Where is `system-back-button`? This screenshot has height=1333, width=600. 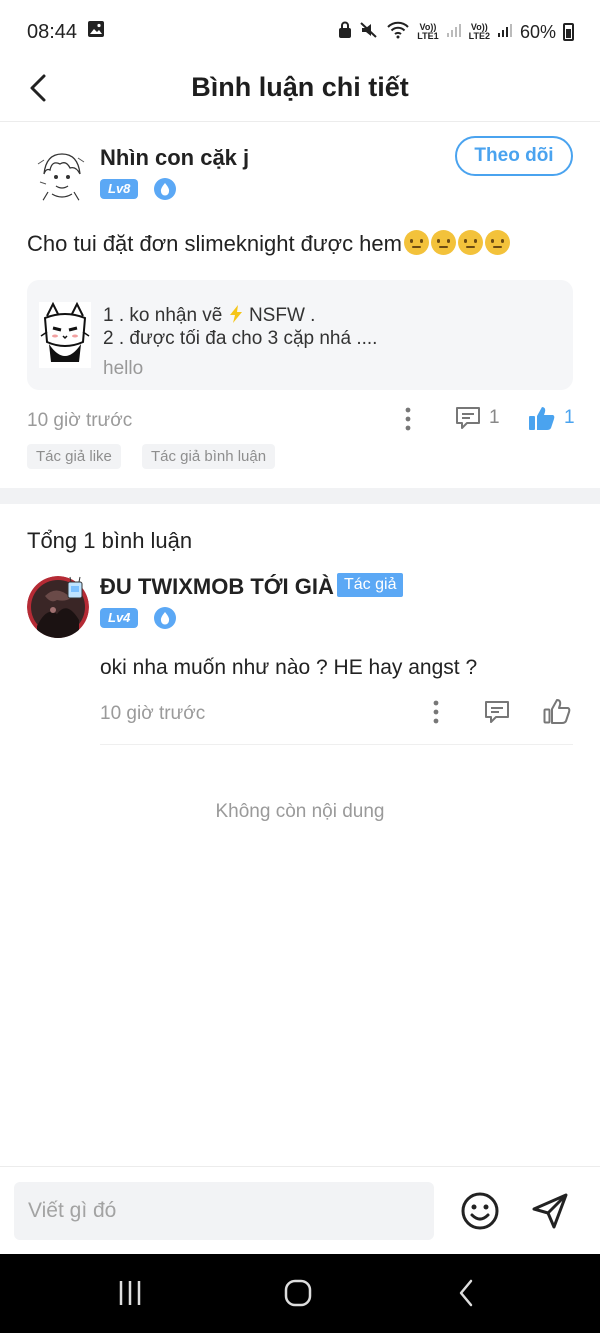 system-back-button is located at coordinates (466, 1293).